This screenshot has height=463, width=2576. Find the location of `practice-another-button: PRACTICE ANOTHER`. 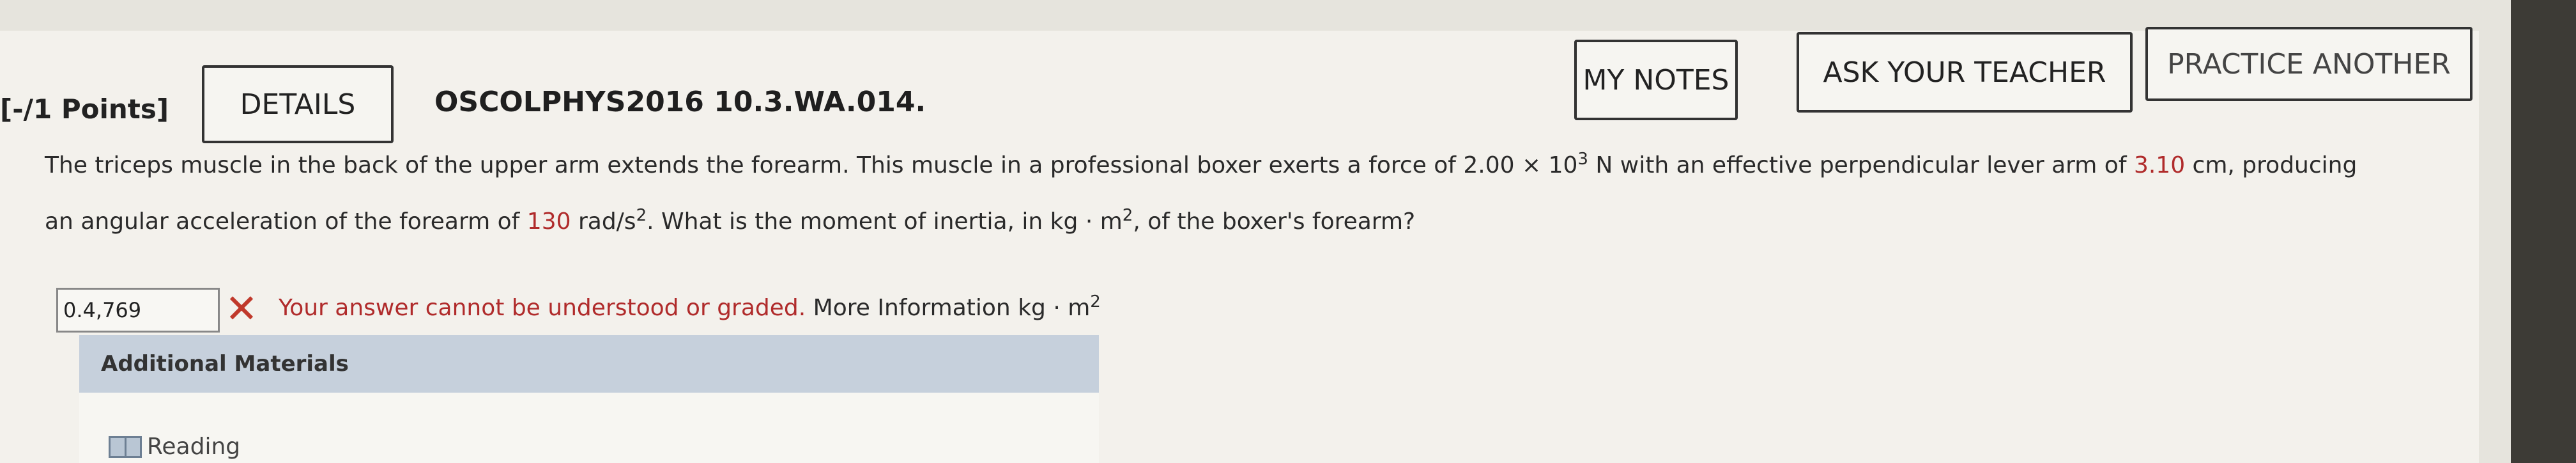

practice-another-button: PRACTICE ANOTHER is located at coordinates (2308, 64).